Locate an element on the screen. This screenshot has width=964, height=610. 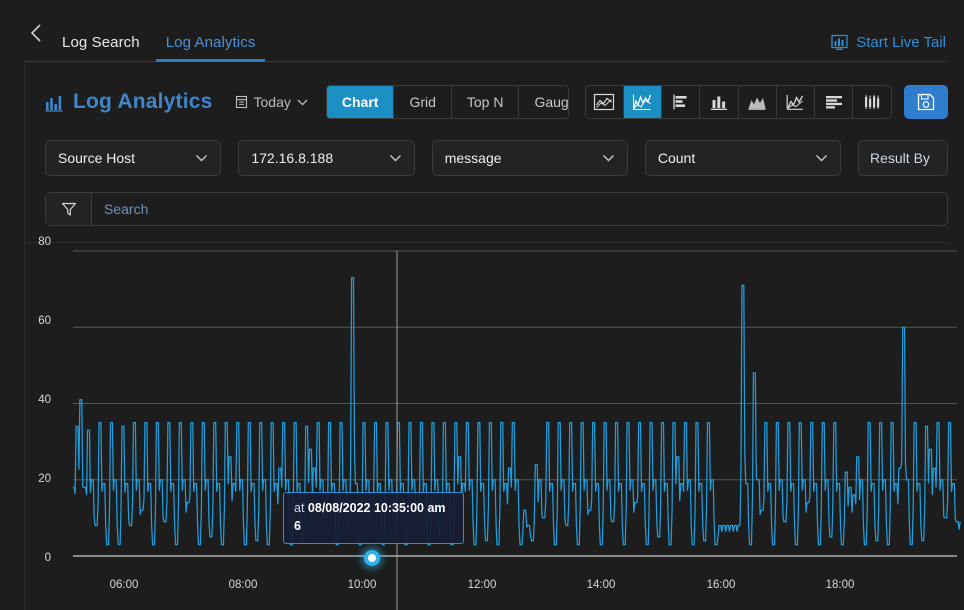
x-axis-tick-1200: 12:00 is located at coordinates (482, 585).